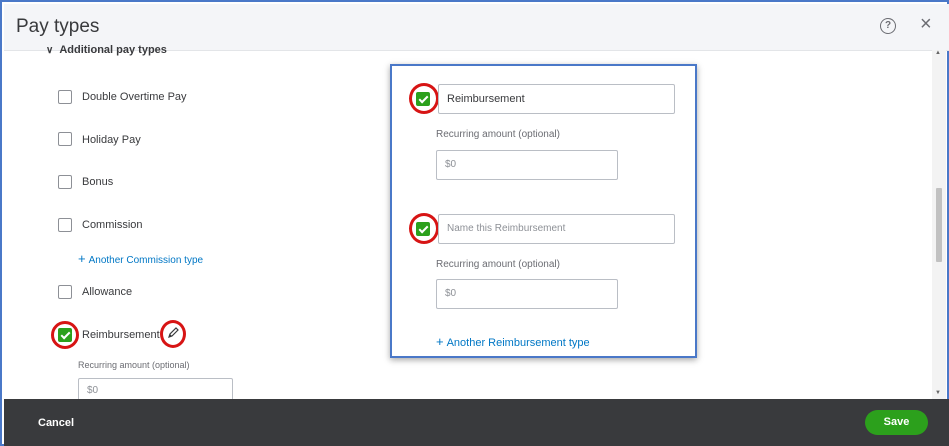 The height and width of the screenshot is (446, 949). What do you see at coordinates (888, 26) in the screenshot?
I see `help-icon: ?` at bounding box center [888, 26].